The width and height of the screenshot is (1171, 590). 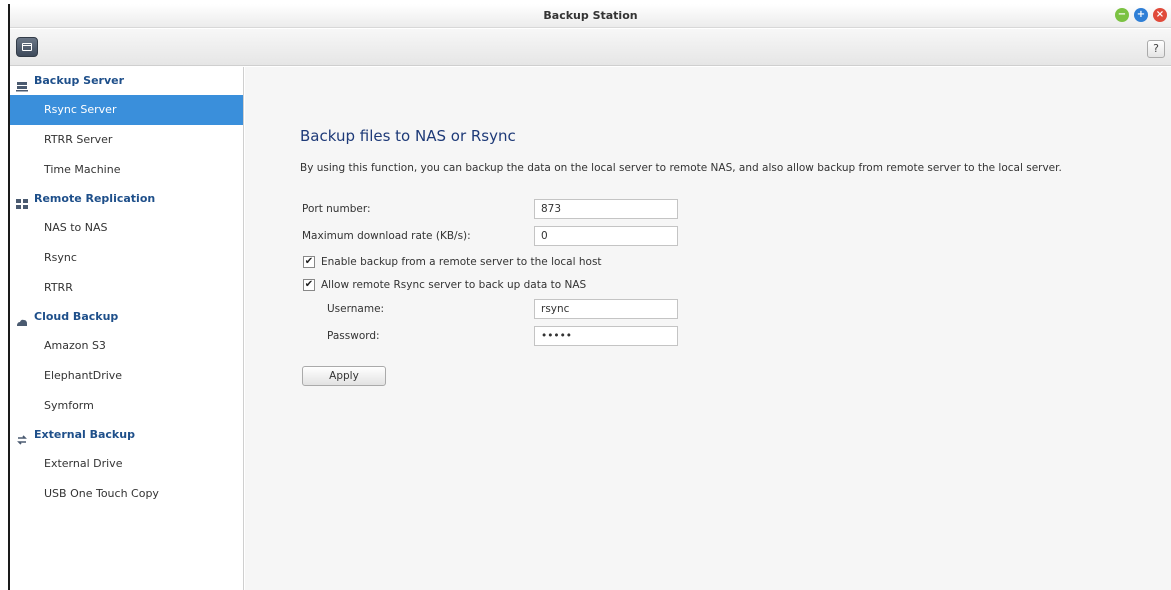 What do you see at coordinates (126, 170) in the screenshot?
I see `sidebar-item-time-machine: Time Machine` at bounding box center [126, 170].